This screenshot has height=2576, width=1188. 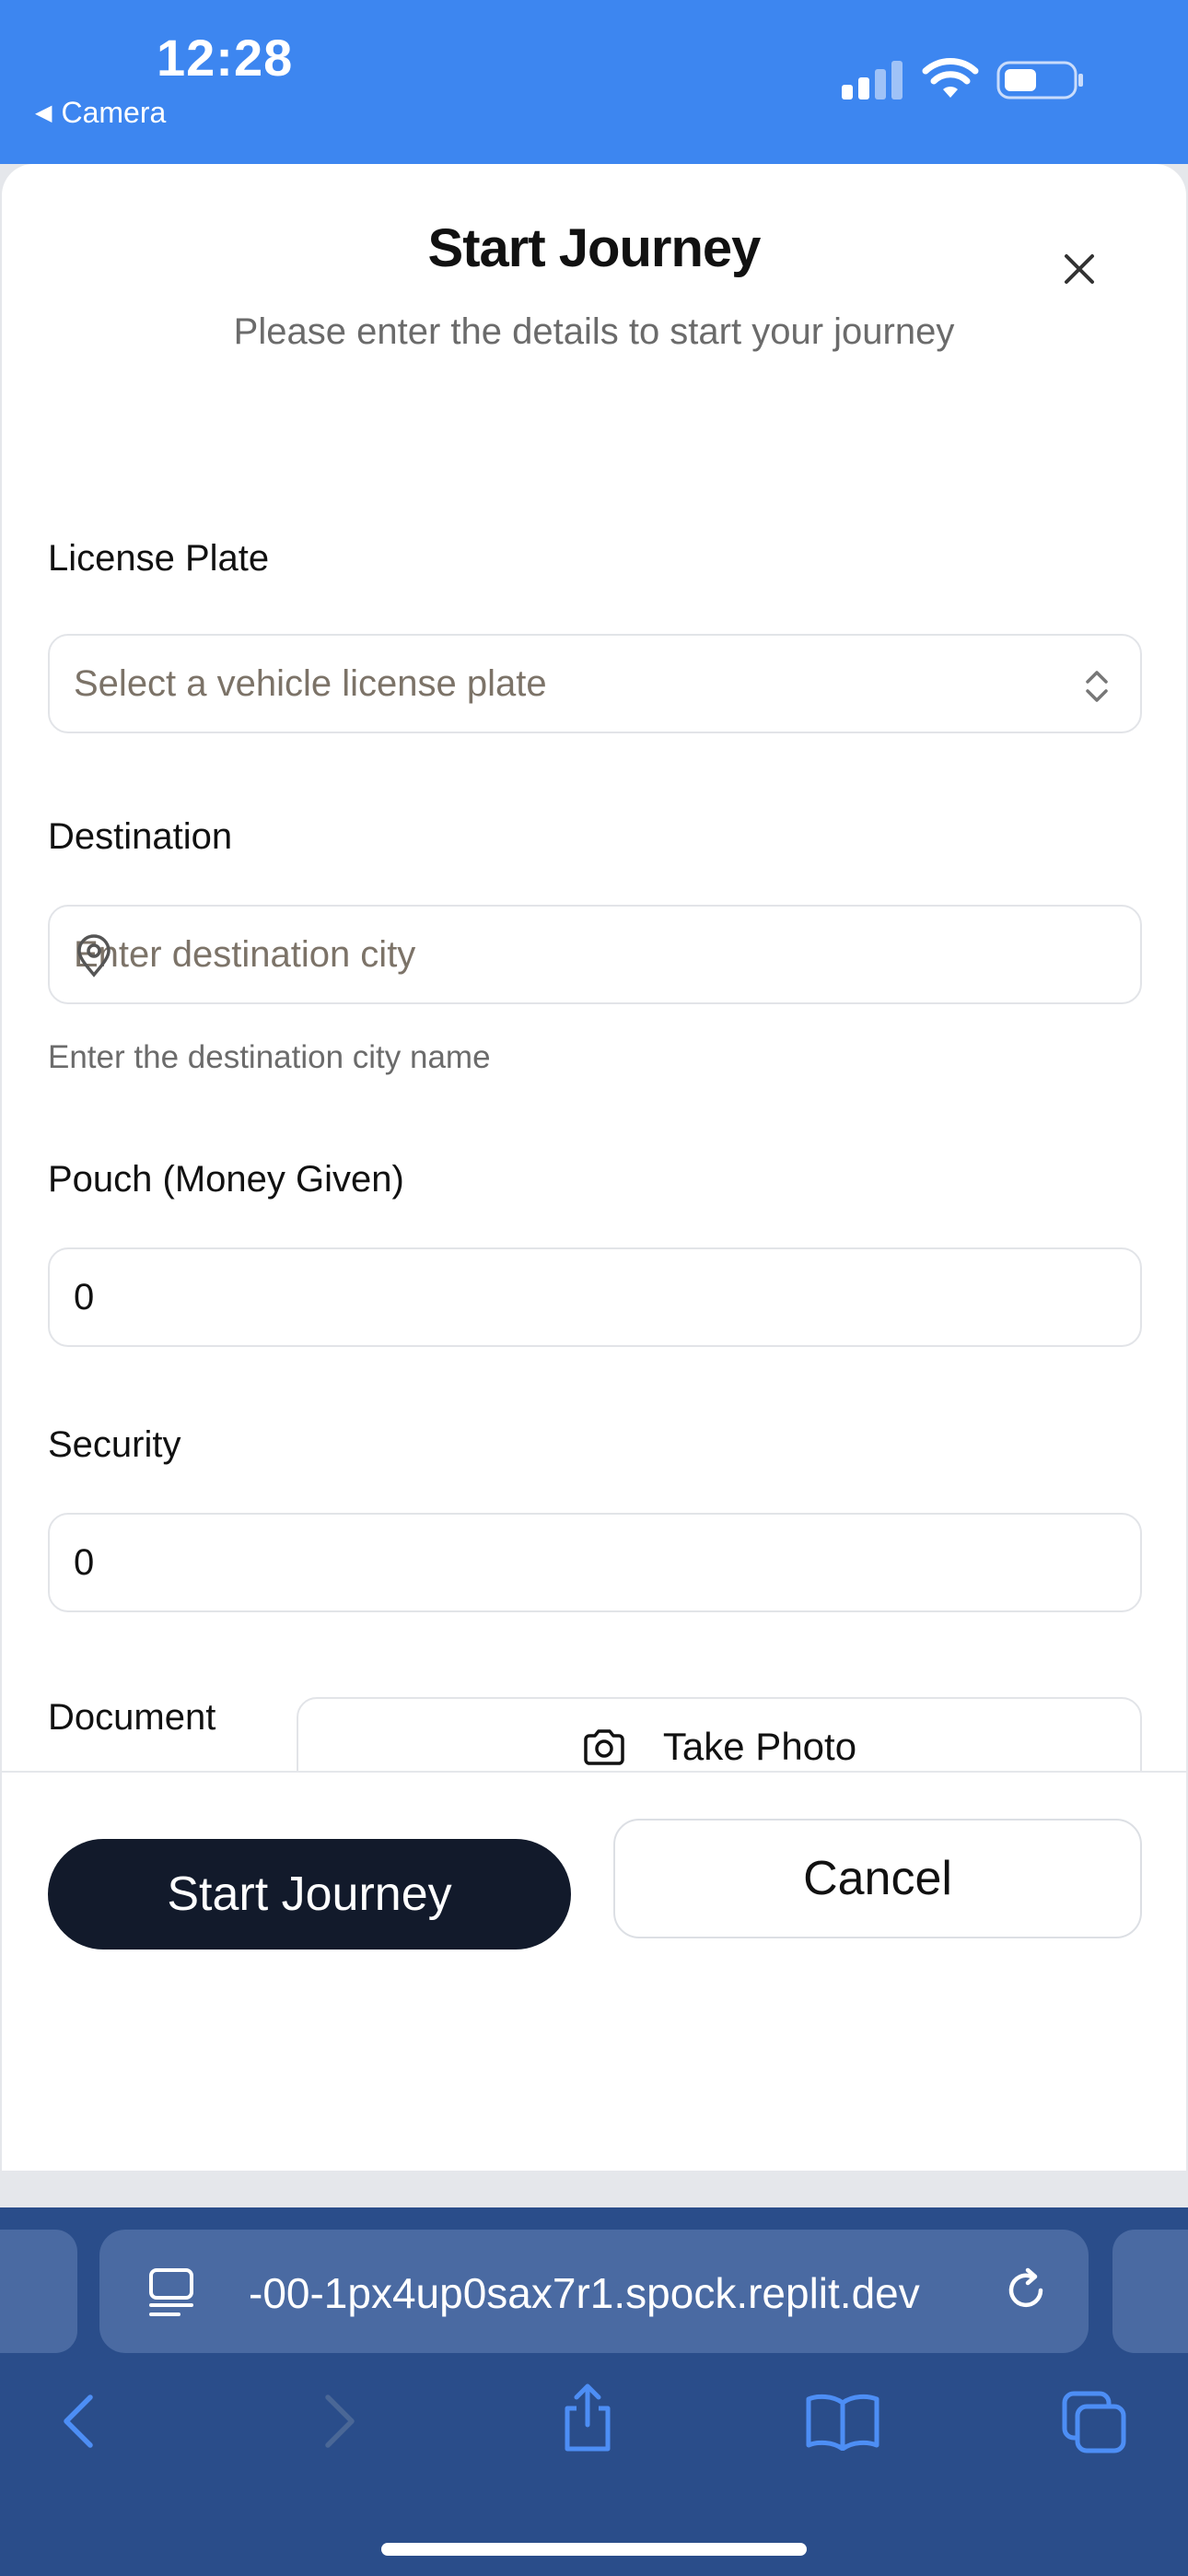 What do you see at coordinates (1026, 2290) in the screenshot?
I see `reload-icon` at bounding box center [1026, 2290].